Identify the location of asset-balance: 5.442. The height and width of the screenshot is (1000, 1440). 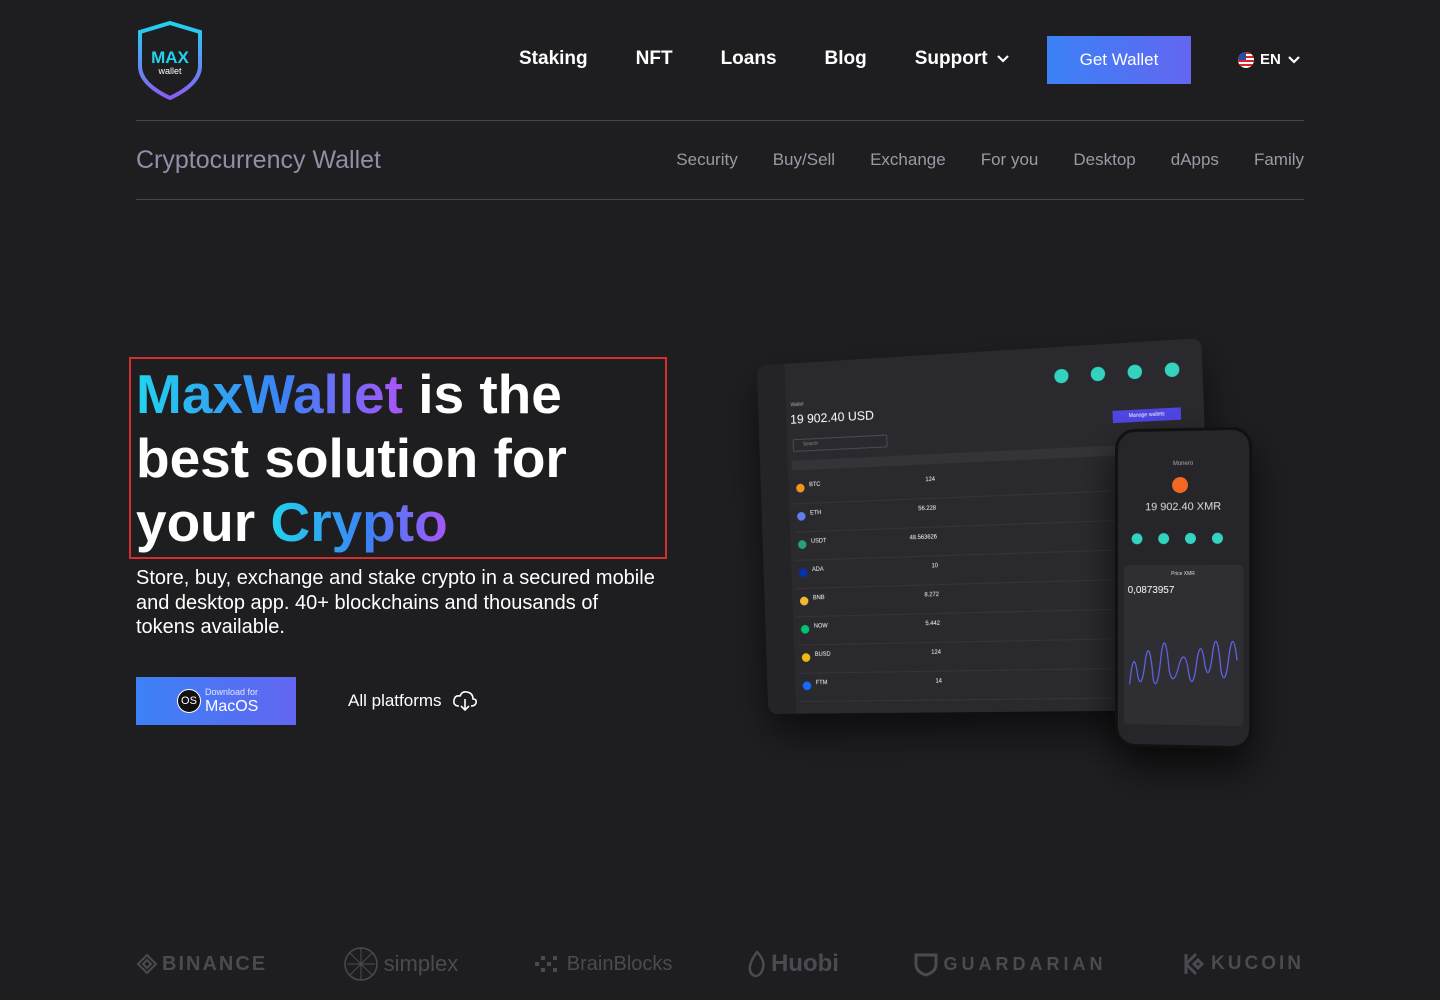
(933, 624).